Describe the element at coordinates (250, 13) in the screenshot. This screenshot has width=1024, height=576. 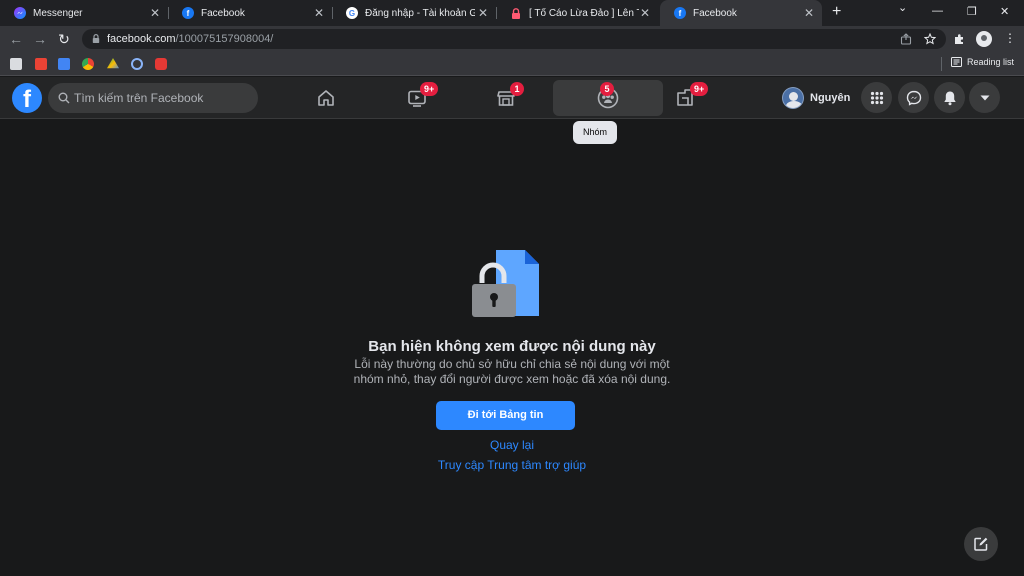
I see `tab-facebook: f Facebook ✕` at that location.